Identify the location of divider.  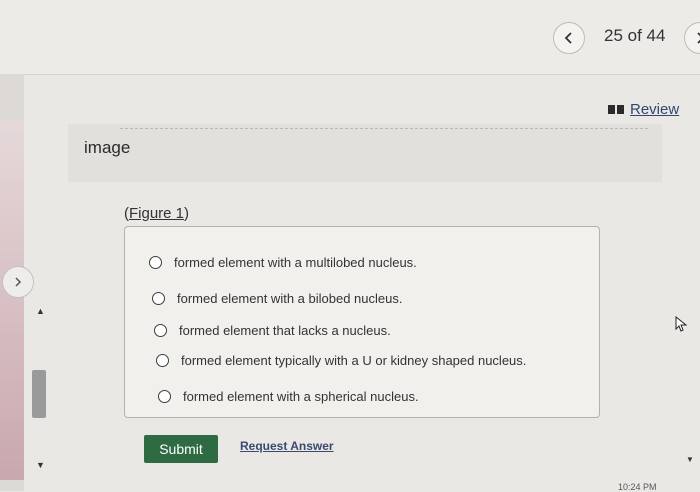
(384, 128).